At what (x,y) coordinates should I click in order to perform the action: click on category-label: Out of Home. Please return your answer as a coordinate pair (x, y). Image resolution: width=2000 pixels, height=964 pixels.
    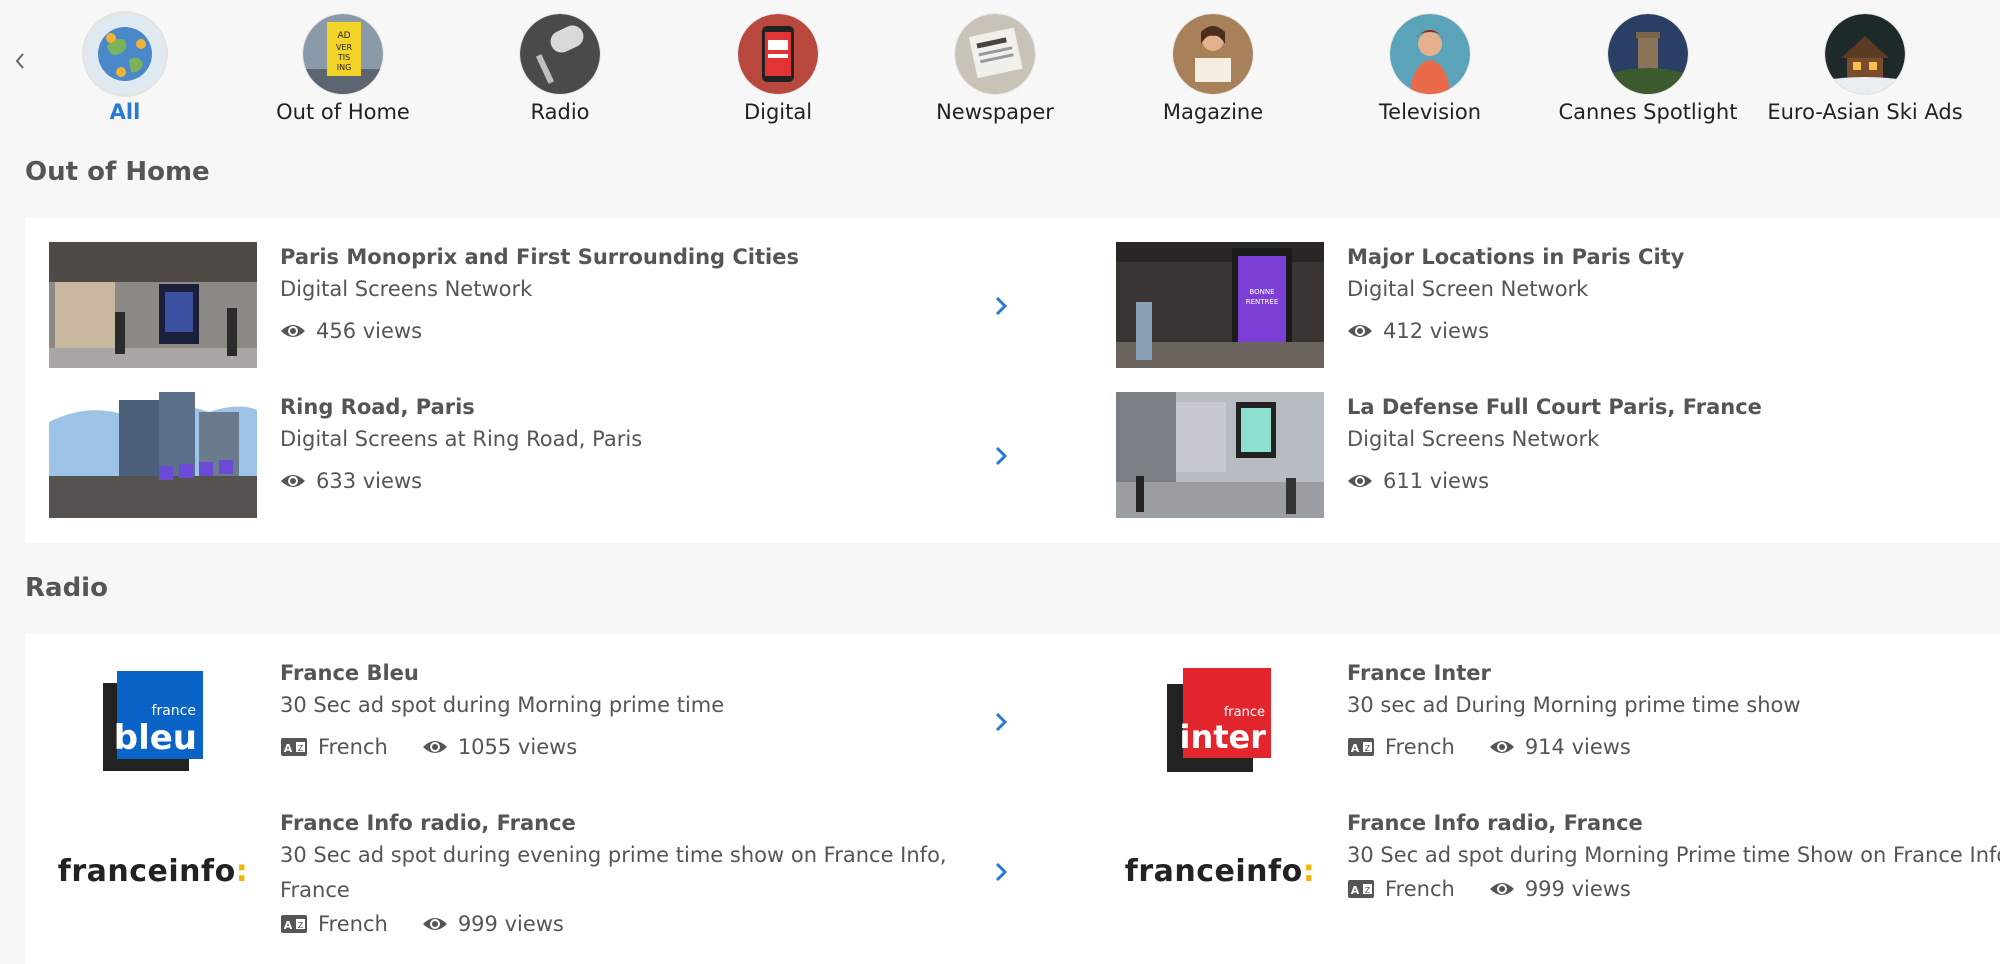
    Looking at the image, I should click on (343, 112).